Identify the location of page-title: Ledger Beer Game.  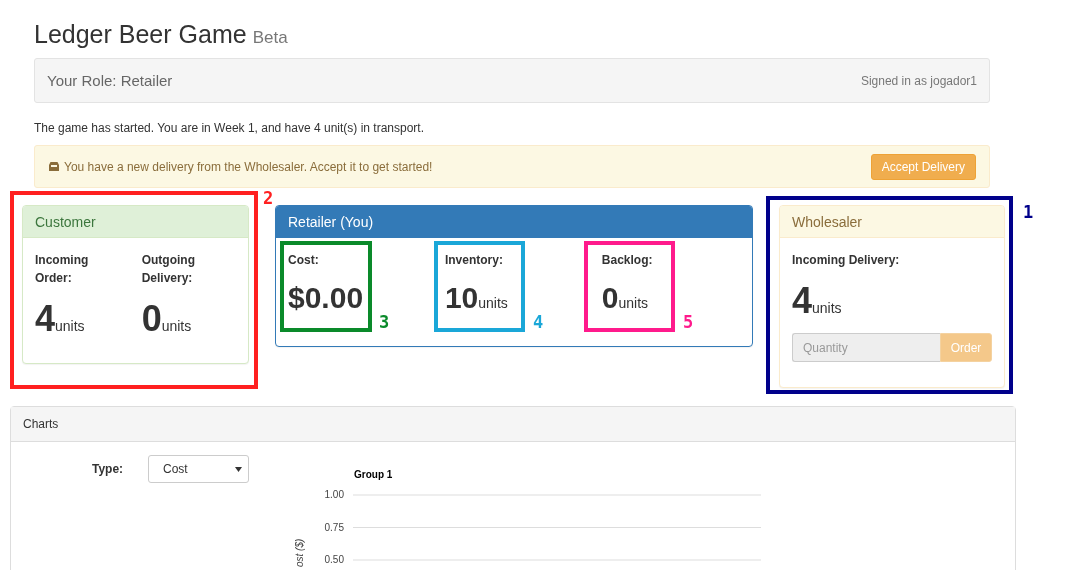
(140, 34).